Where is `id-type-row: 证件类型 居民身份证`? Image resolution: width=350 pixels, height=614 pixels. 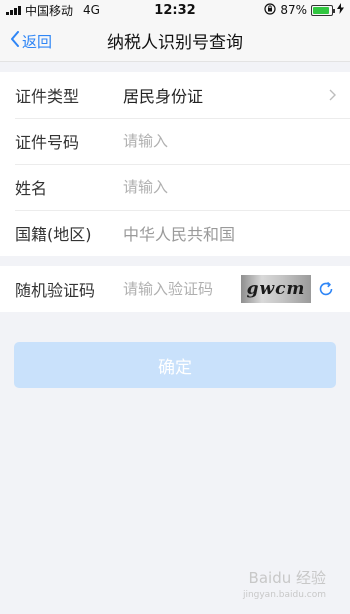 id-type-row: 证件类型 居民身份证 is located at coordinates (175, 95).